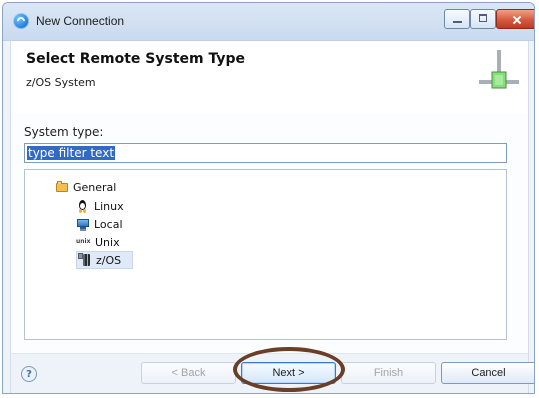  I want to click on next-button: Next >, so click(288, 373).